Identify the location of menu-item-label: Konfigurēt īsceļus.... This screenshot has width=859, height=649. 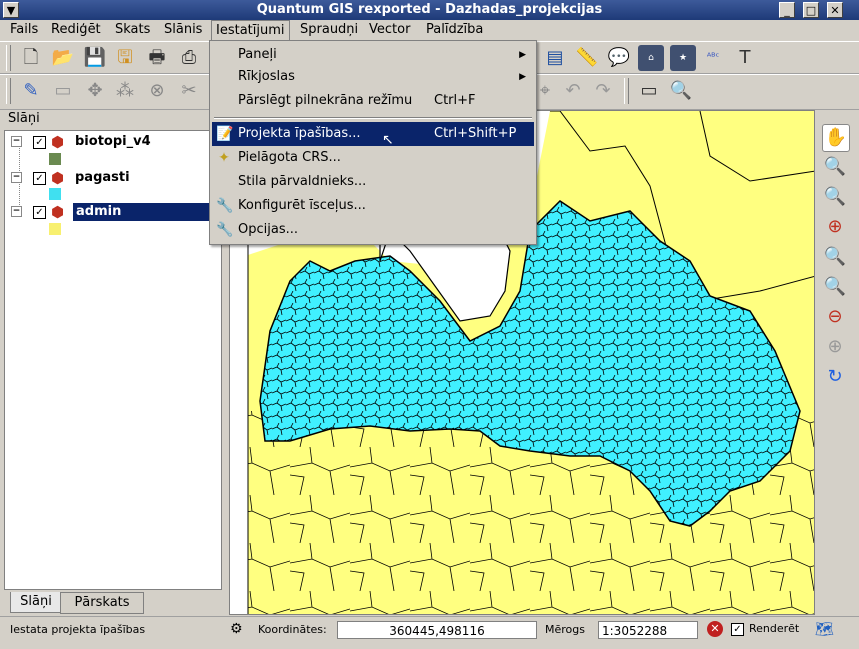
(302, 205).